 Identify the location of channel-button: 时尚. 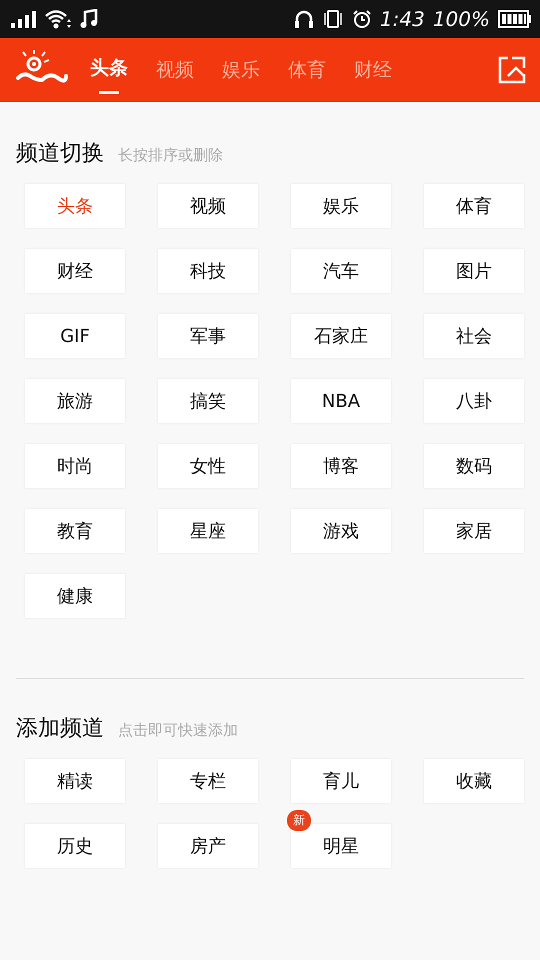
(75, 466).